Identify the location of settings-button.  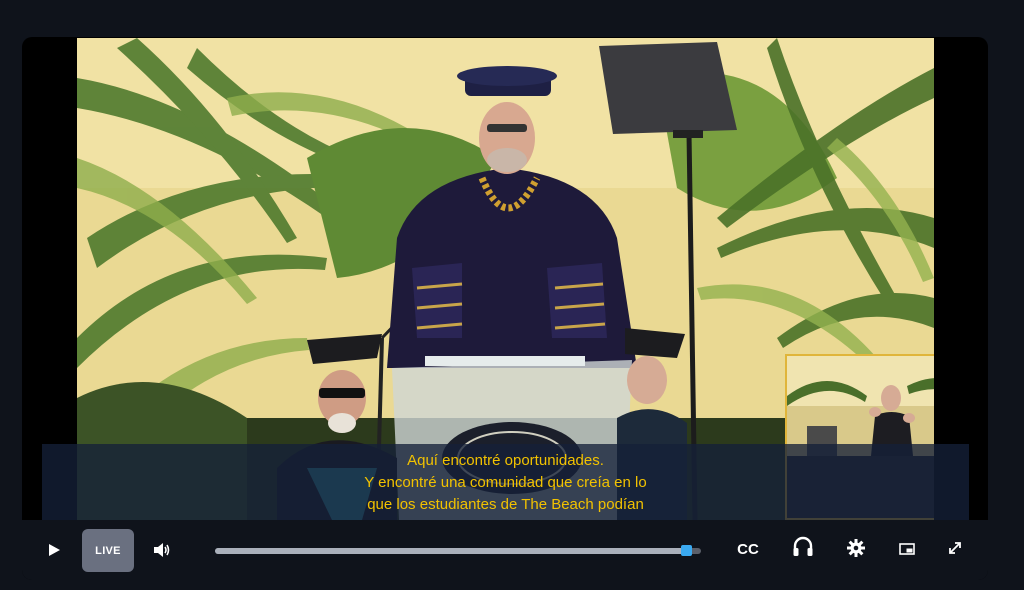
(856, 548).